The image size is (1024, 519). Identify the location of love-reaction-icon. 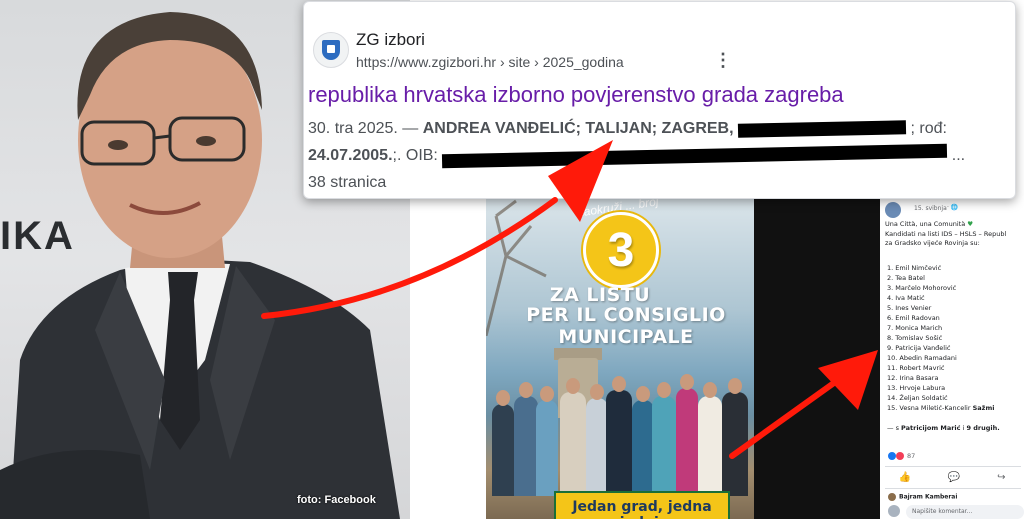
(900, 456).